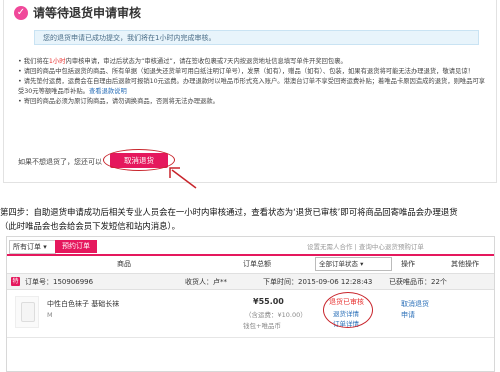 This screenshot has height=372, width=500. Describe the element at coordinates (365, 246) in the screenshot. I see `filter-links: 设置无需人合作 | 查询中心退货预购订单` at that location.